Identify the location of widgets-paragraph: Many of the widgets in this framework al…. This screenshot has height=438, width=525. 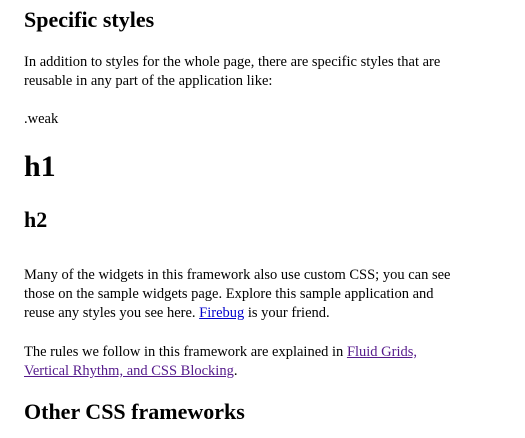
(244, 294).